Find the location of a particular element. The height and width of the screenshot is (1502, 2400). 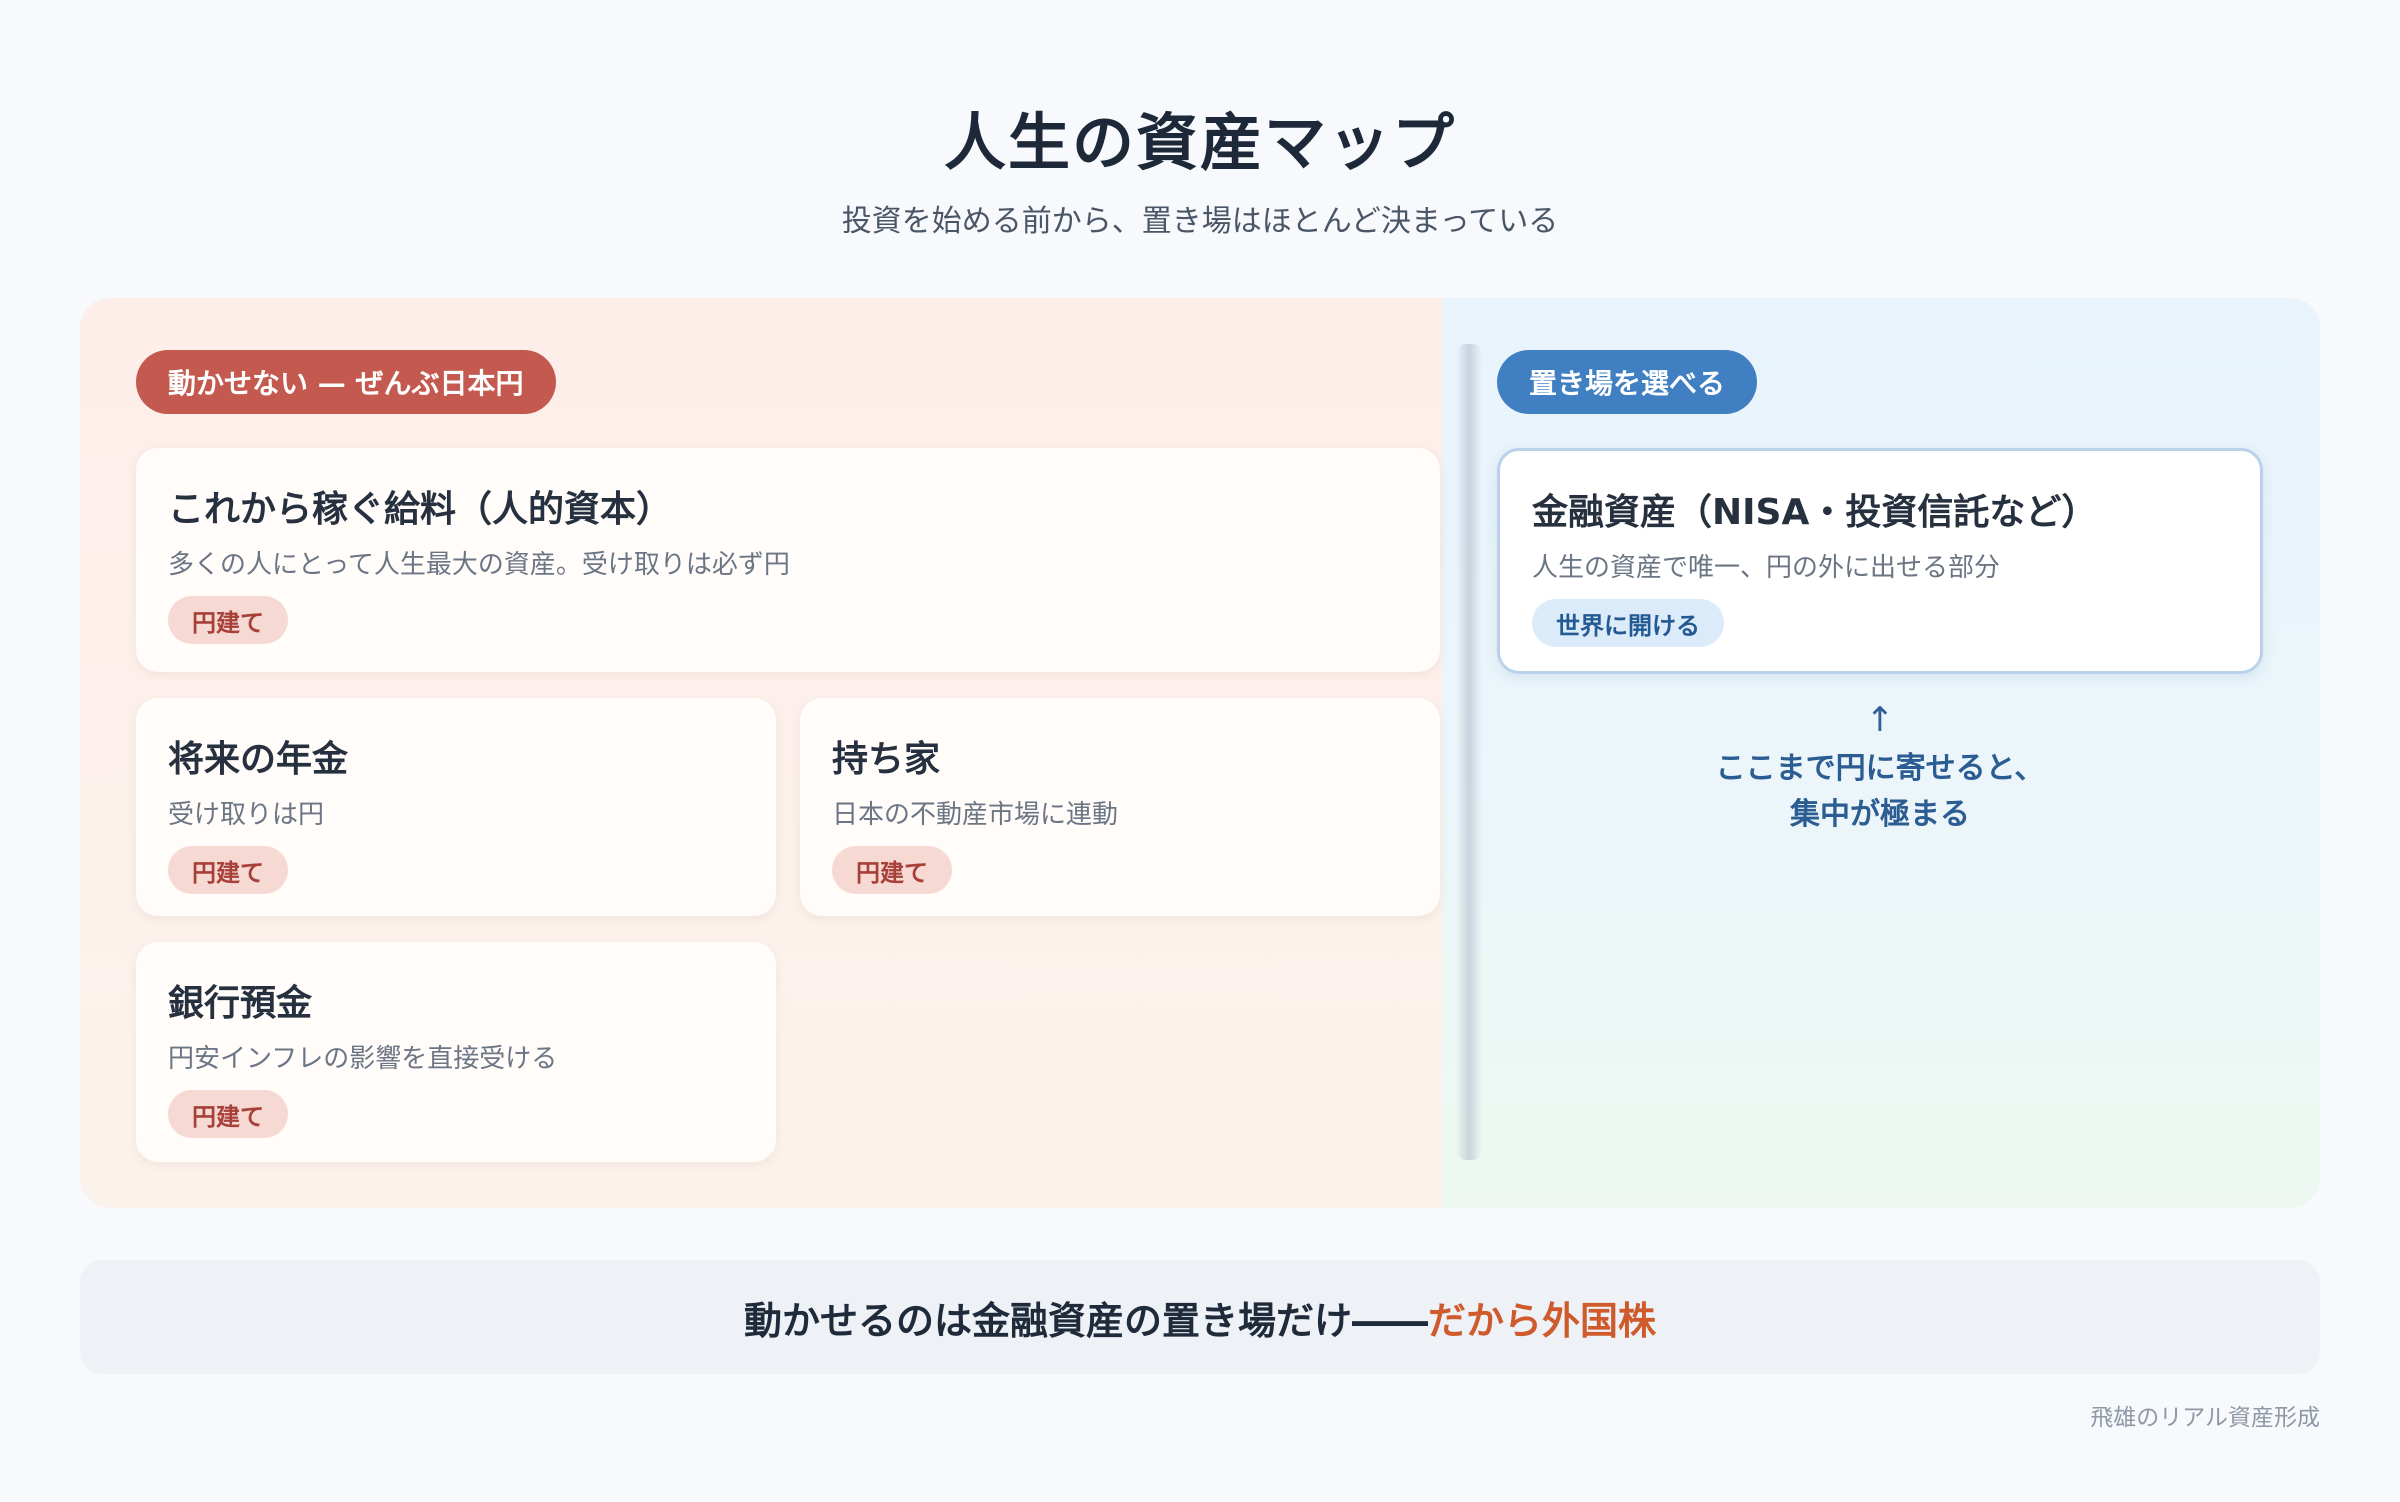

fixed-yen-zone-label: 動かせない — ぜんぶ日本円 is located at coordinates (346, 382).